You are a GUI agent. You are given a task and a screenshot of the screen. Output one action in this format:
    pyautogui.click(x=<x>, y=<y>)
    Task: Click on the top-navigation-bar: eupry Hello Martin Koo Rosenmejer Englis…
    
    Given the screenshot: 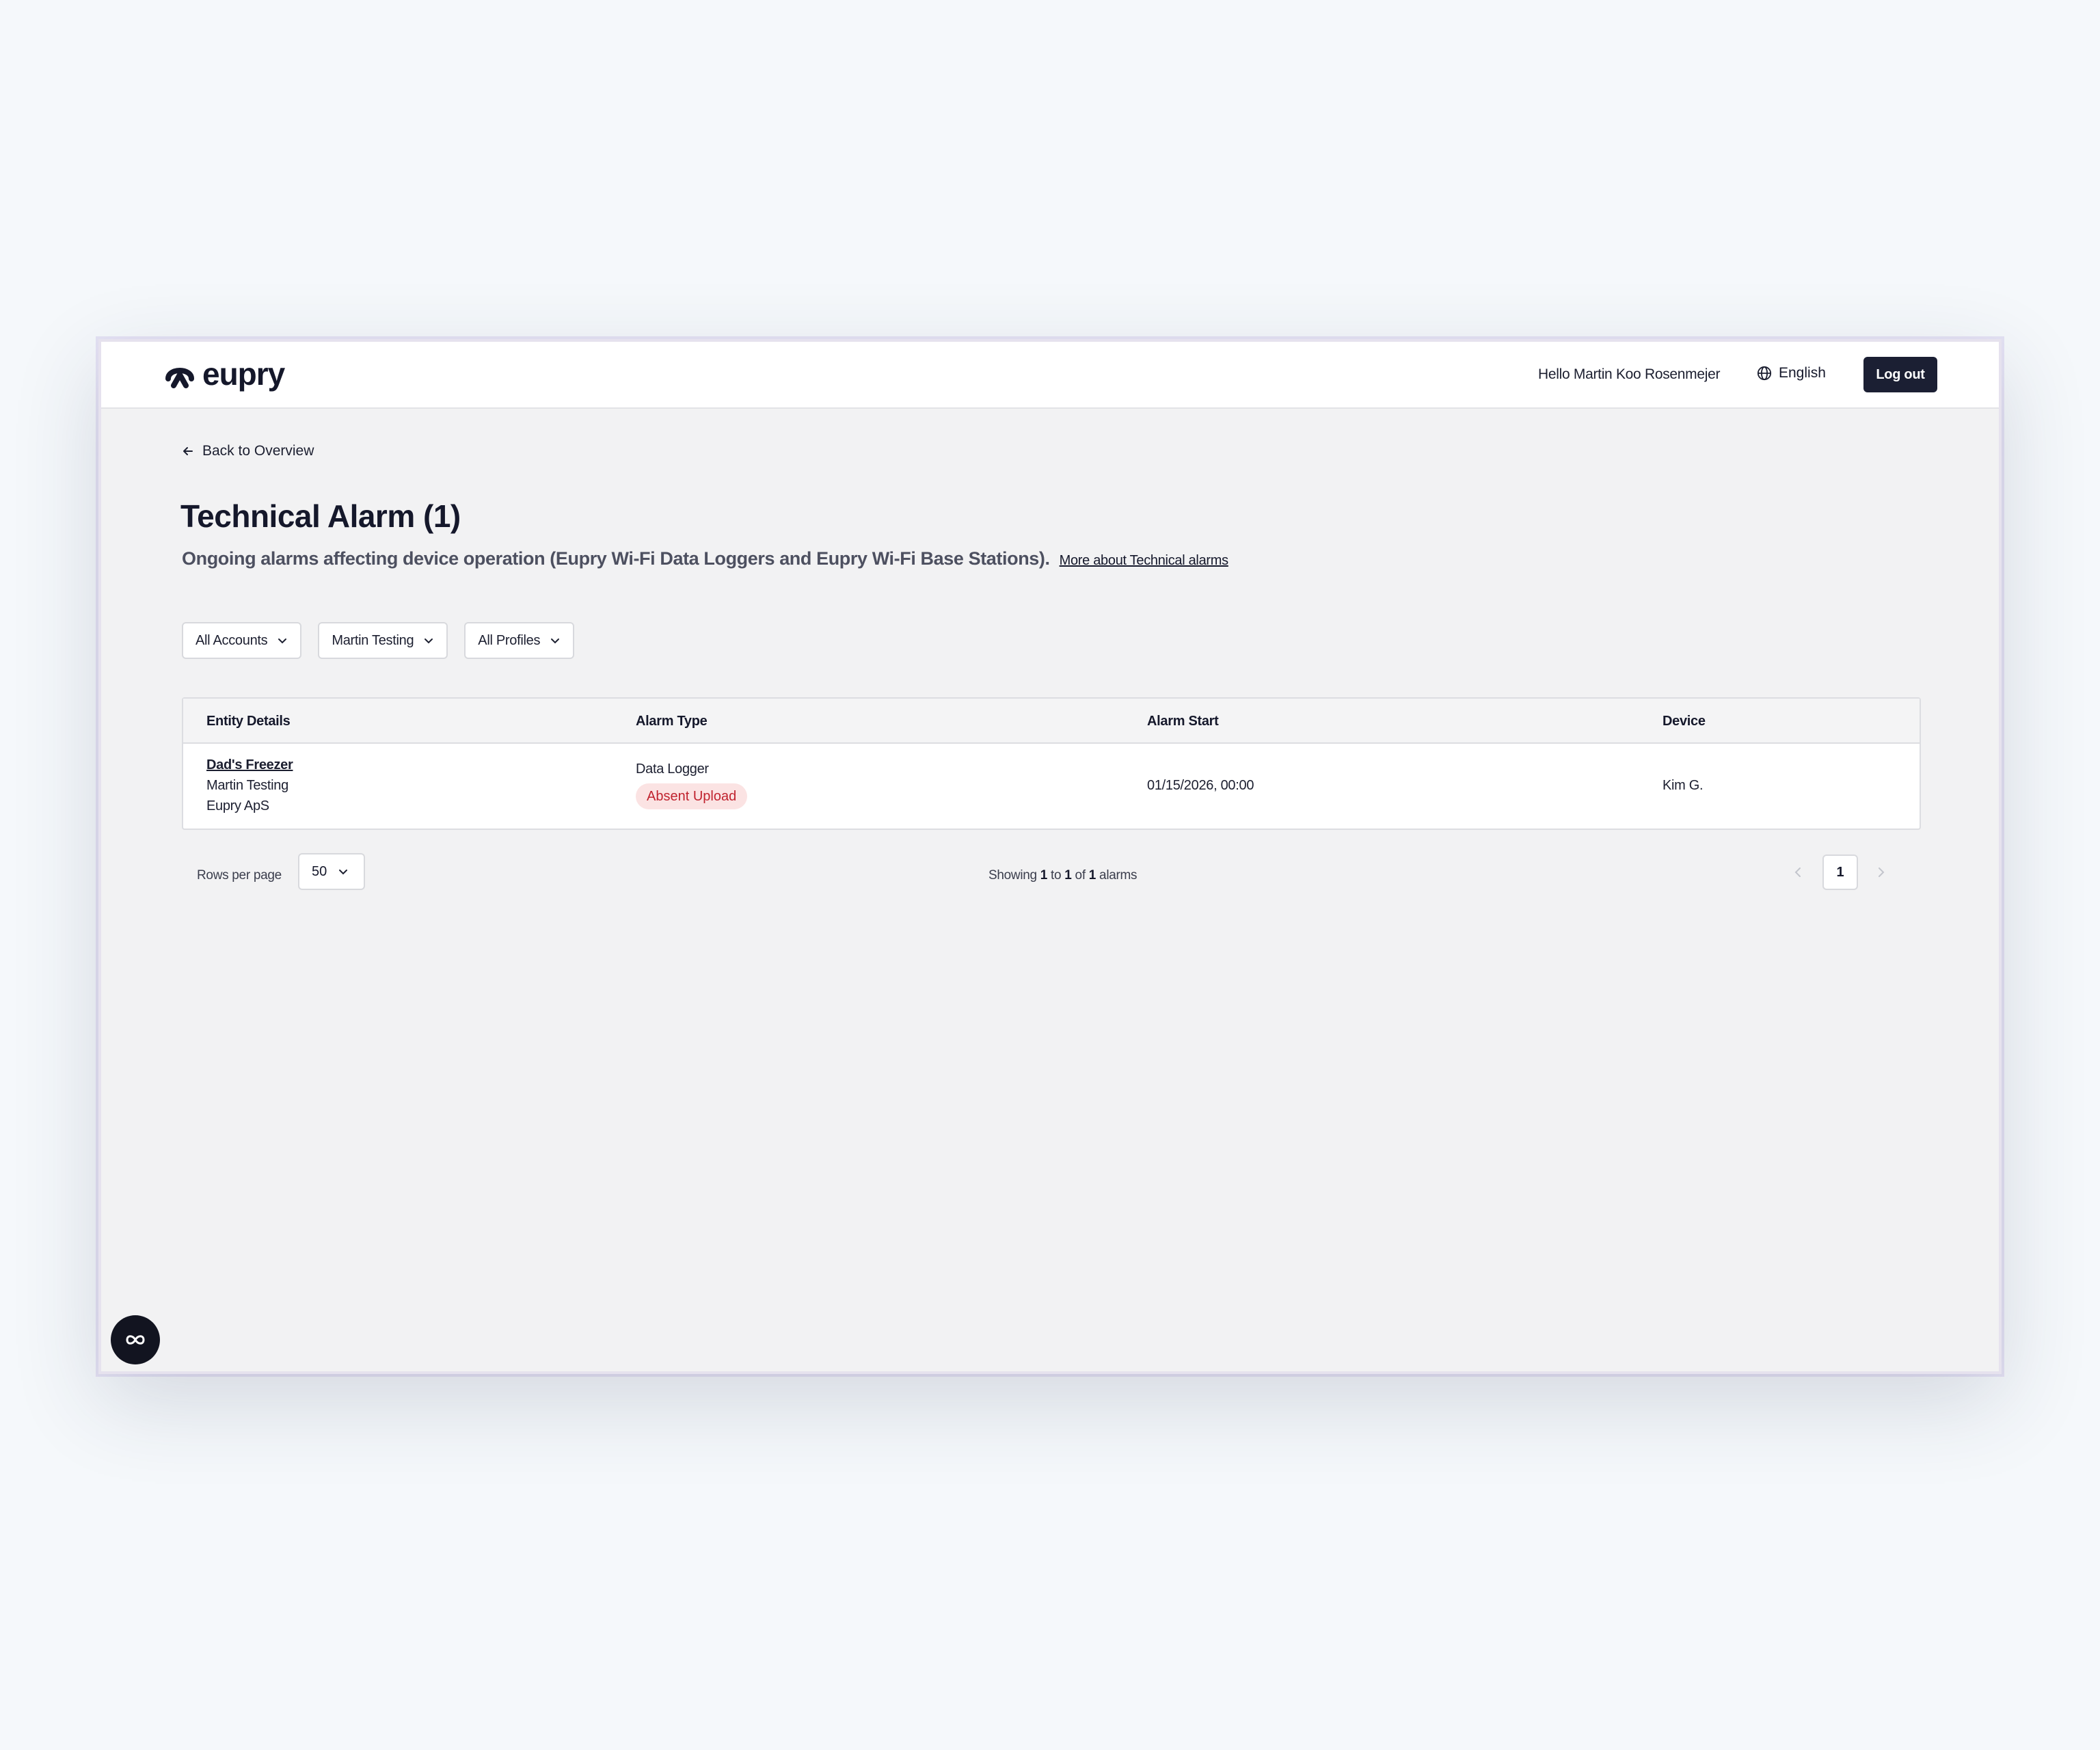 What is the action you would take?
    pyautogui.click(x=1050, y=376)
    